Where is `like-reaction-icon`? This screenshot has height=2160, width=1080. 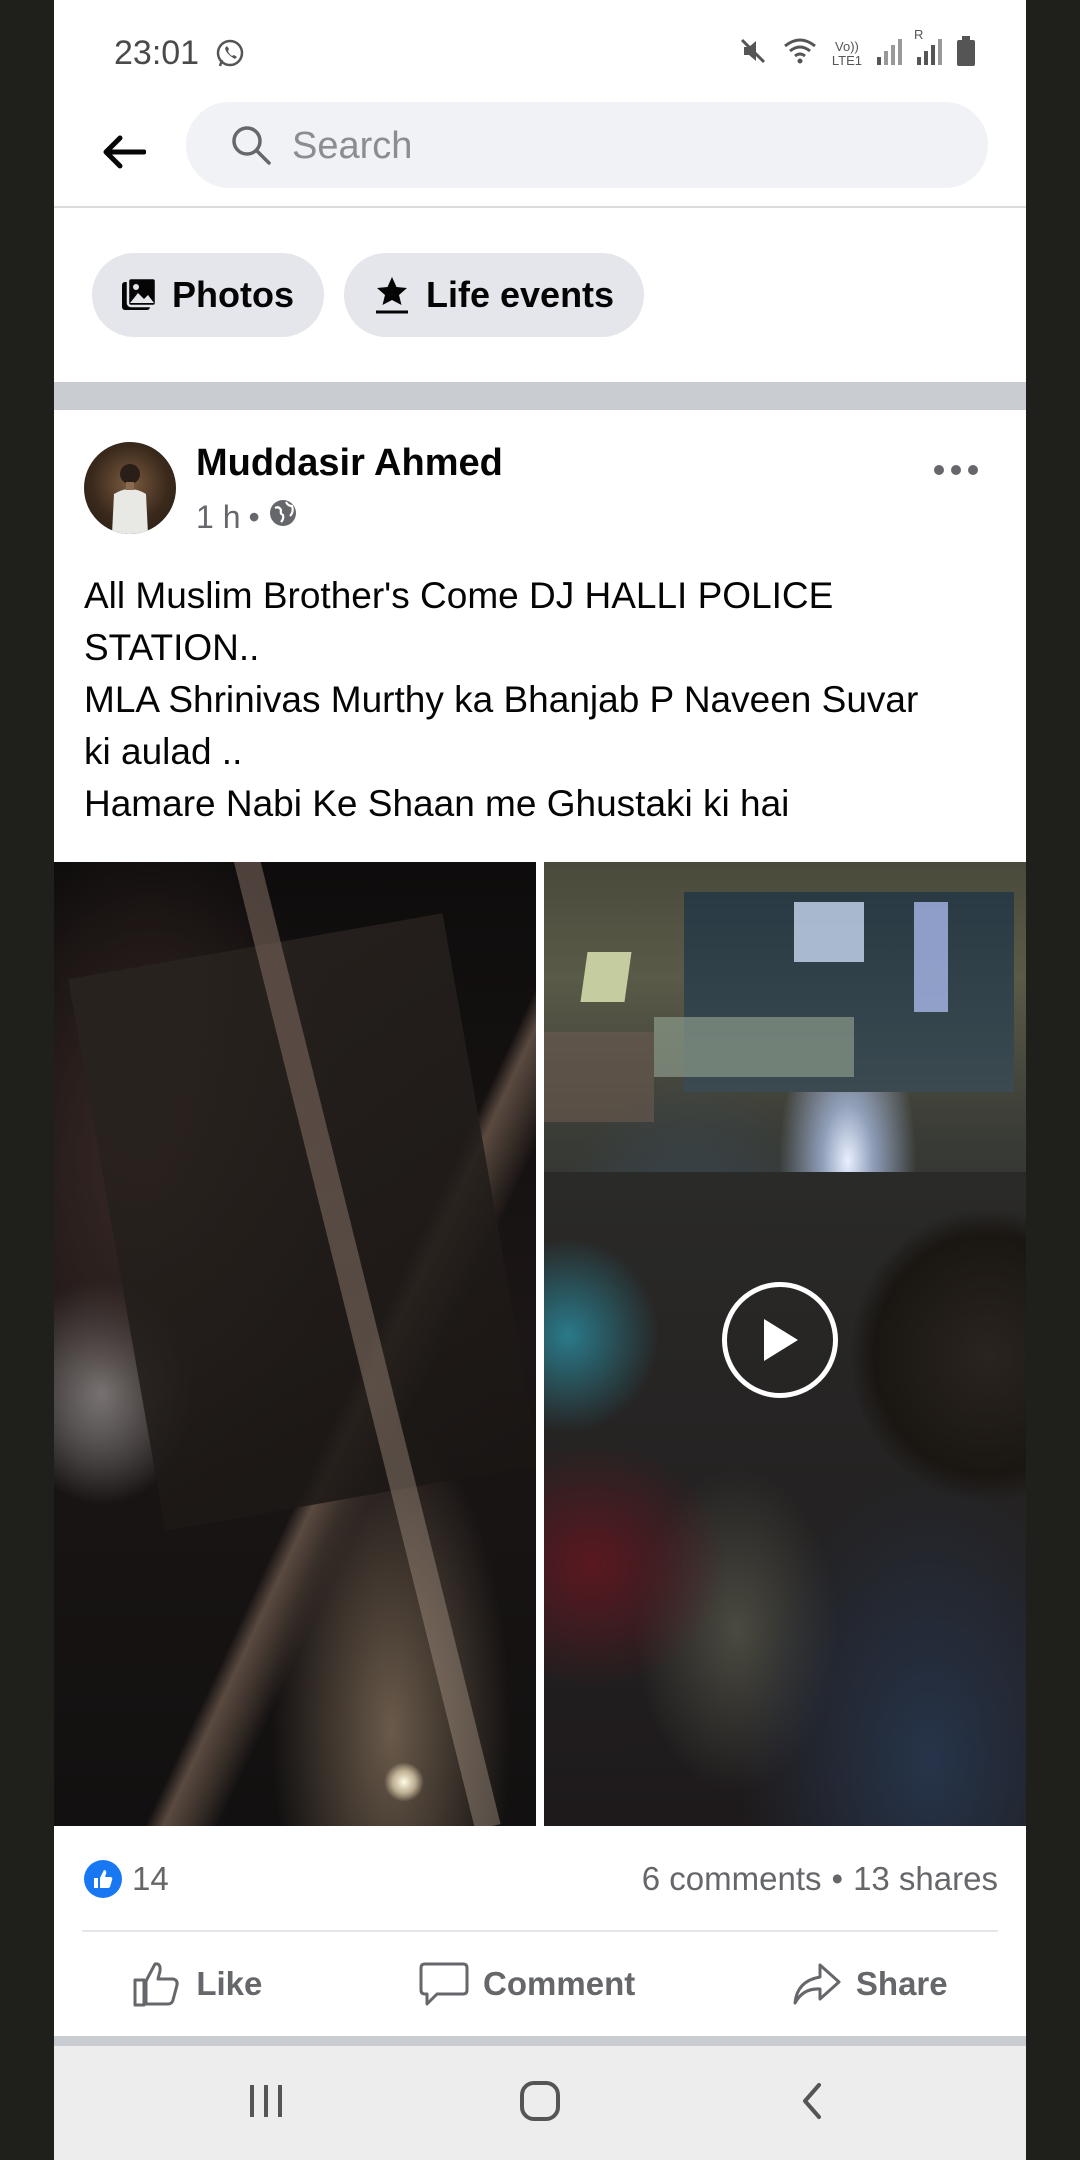
like-reaction-icon is located at coordinates (103, 1879).